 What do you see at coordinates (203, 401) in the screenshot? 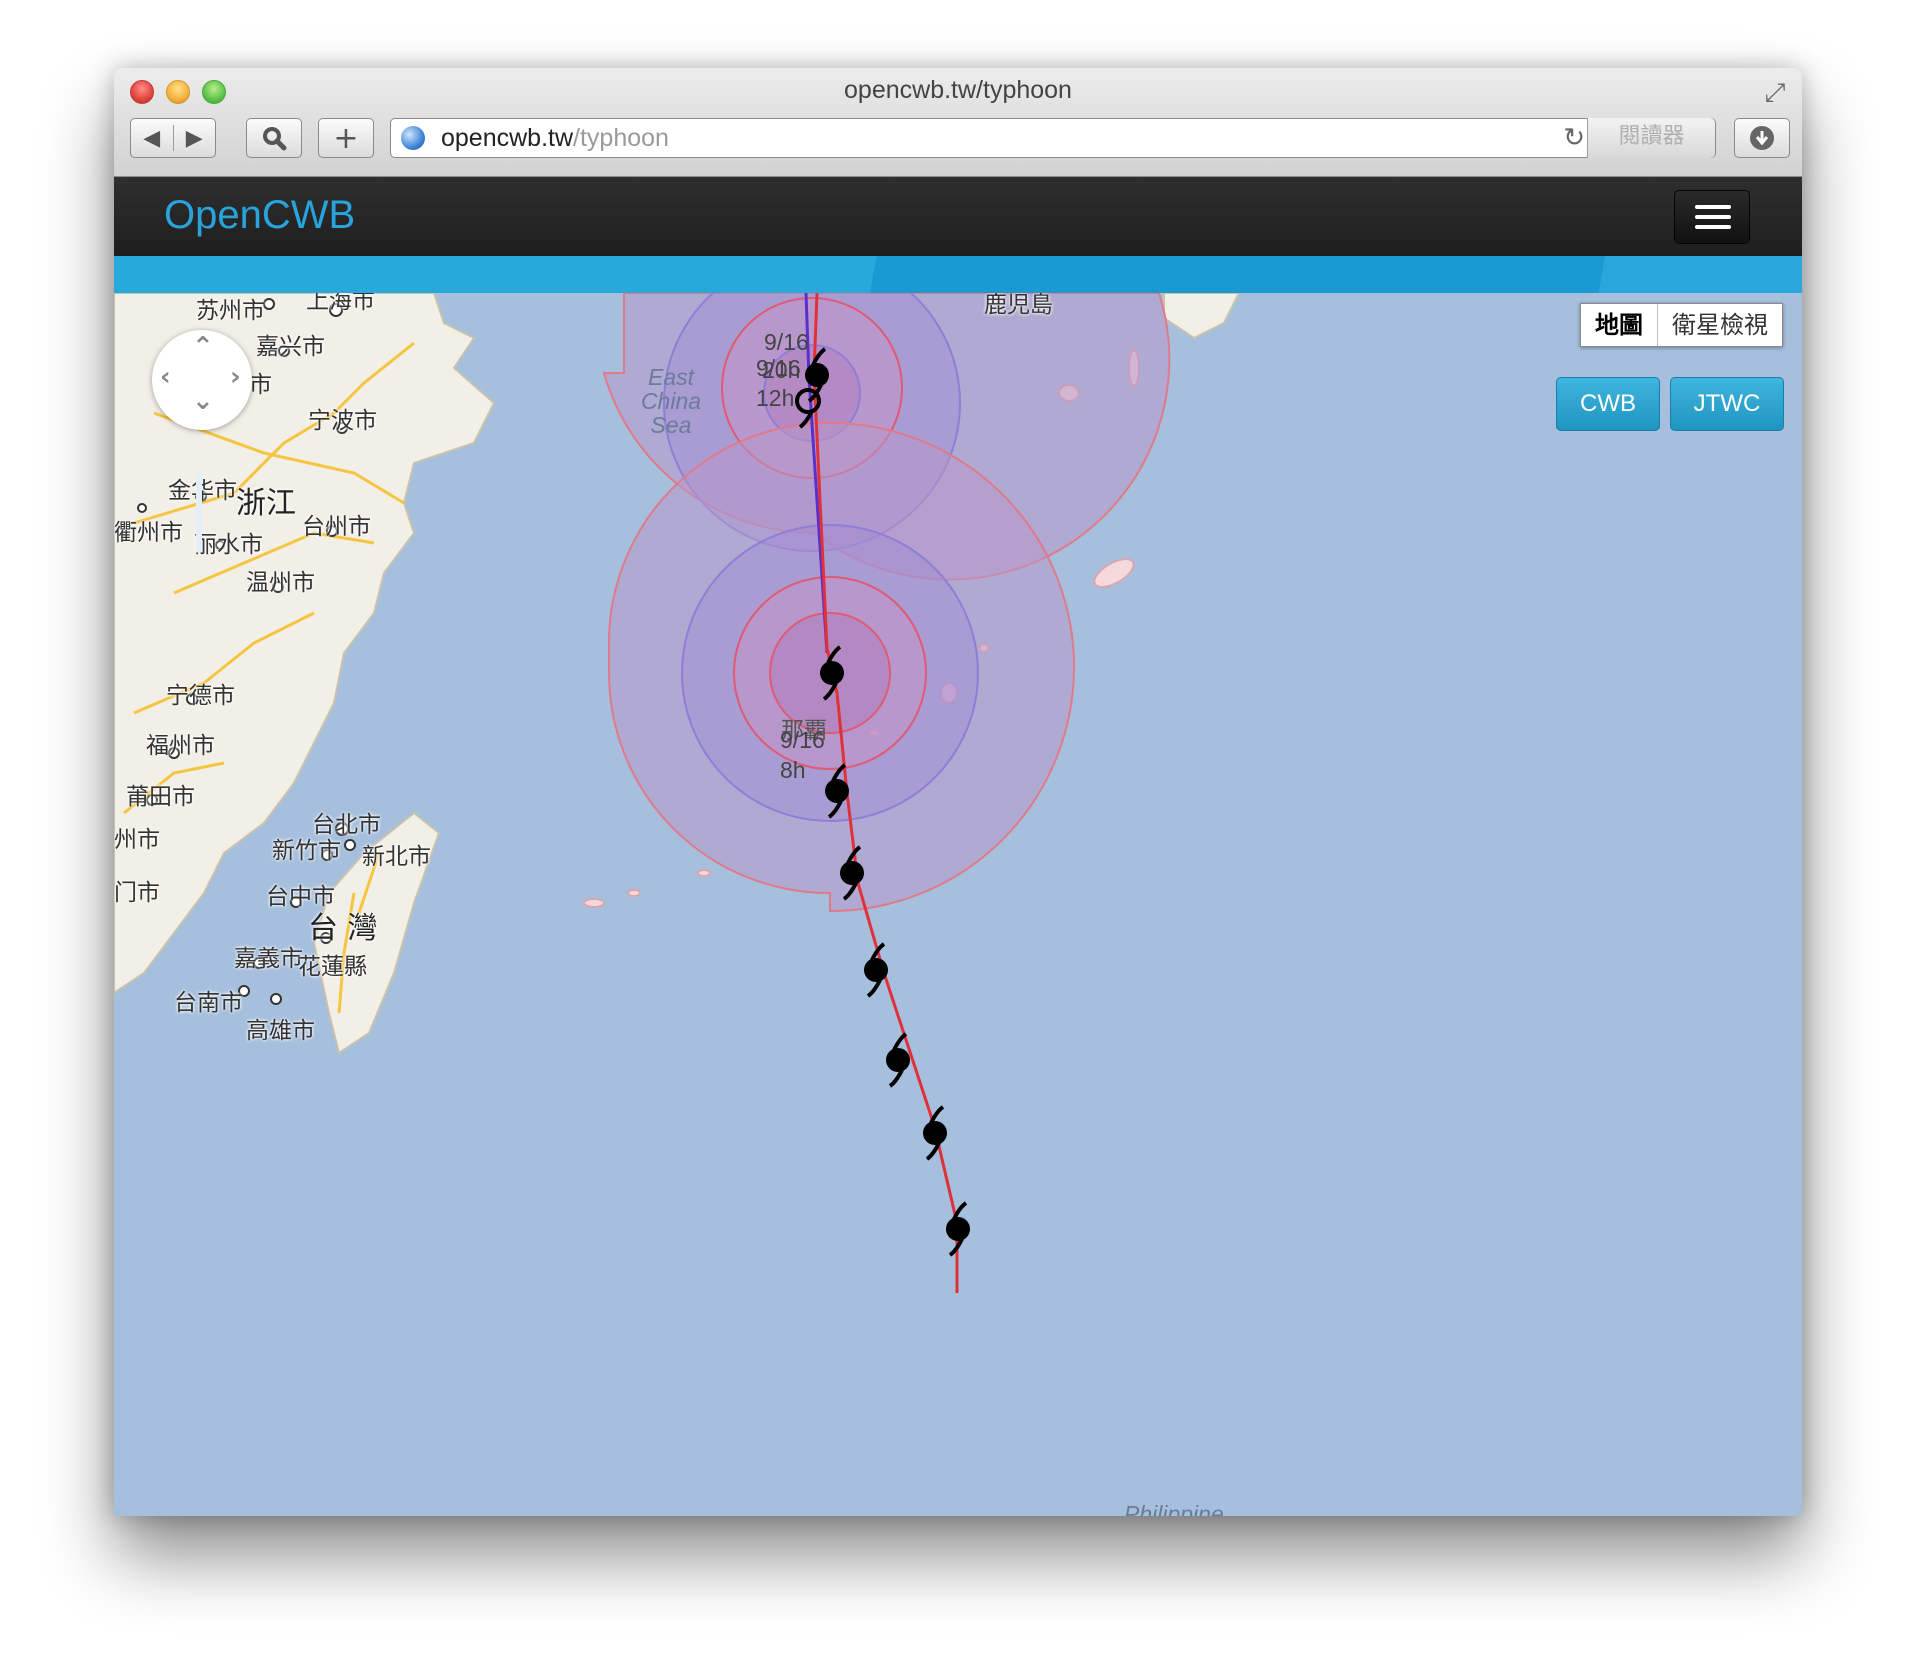
I see `pan-down-icon: ⌄` at bounding box center [203, 401].